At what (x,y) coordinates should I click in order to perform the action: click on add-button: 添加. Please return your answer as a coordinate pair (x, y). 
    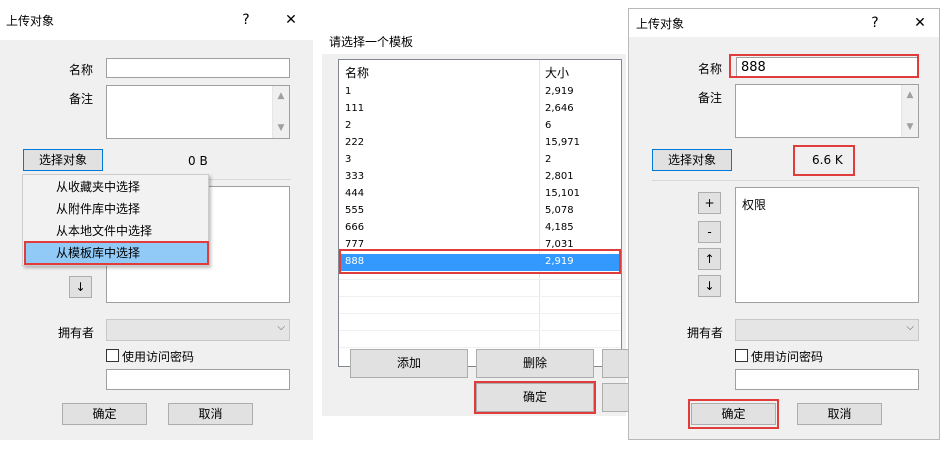
    Looking at the image, I should click on (409, 363).